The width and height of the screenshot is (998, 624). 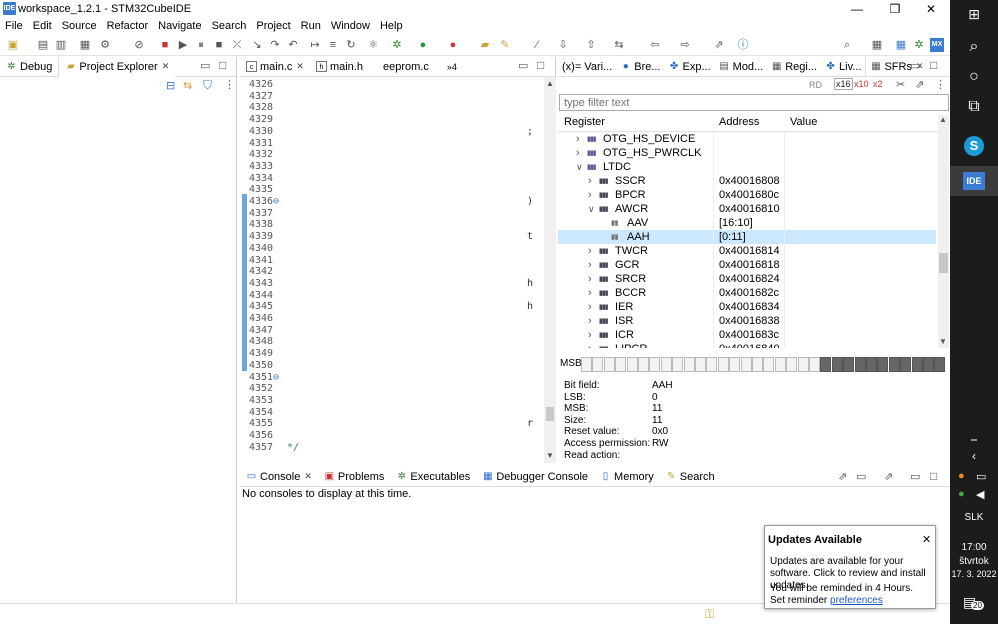 What do you see at coordinates (974, 146) in the screenshot?
I see `skype-icon: S` at bounding box center [974, 146].